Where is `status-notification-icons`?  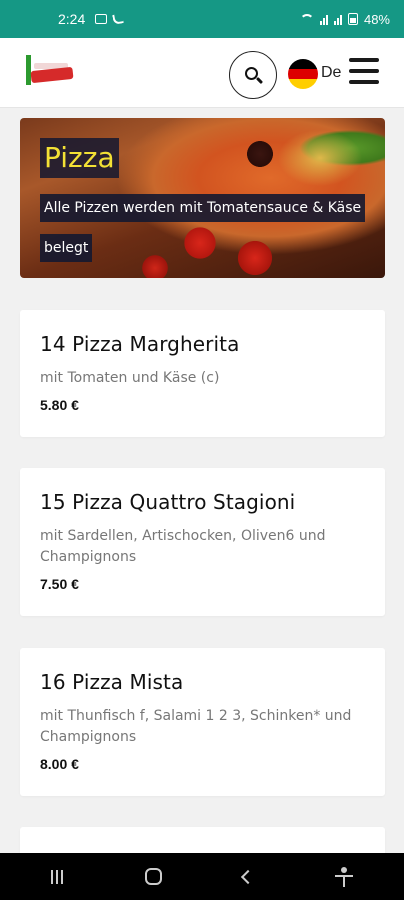 status-notification-icons is located at coordinates (110, 19).